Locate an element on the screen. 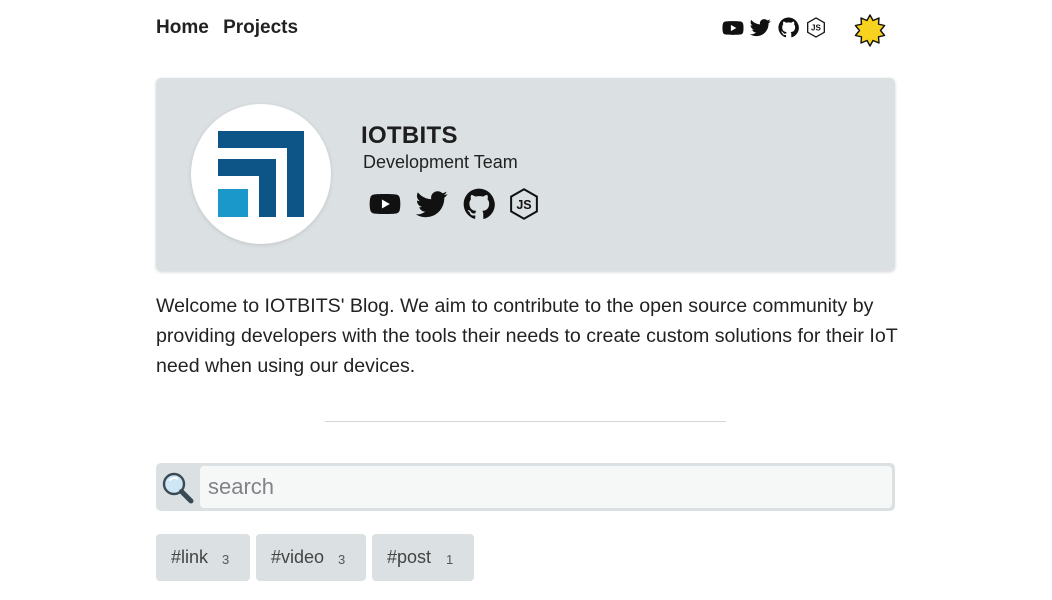 The image size is (1052, 600). tag-link: #link 3 is located at coordinates (203, 557).